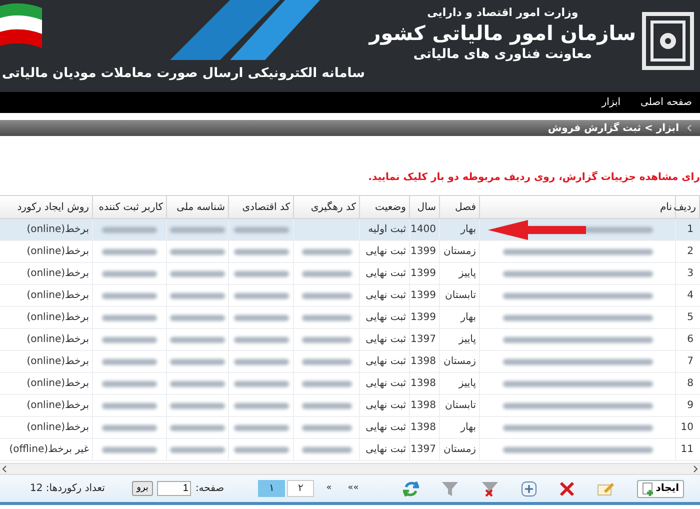  What do you see at coordinates (460, 449) in the screenshot?
I see `table-cell: زمستان` at bounding box center [460, 449].